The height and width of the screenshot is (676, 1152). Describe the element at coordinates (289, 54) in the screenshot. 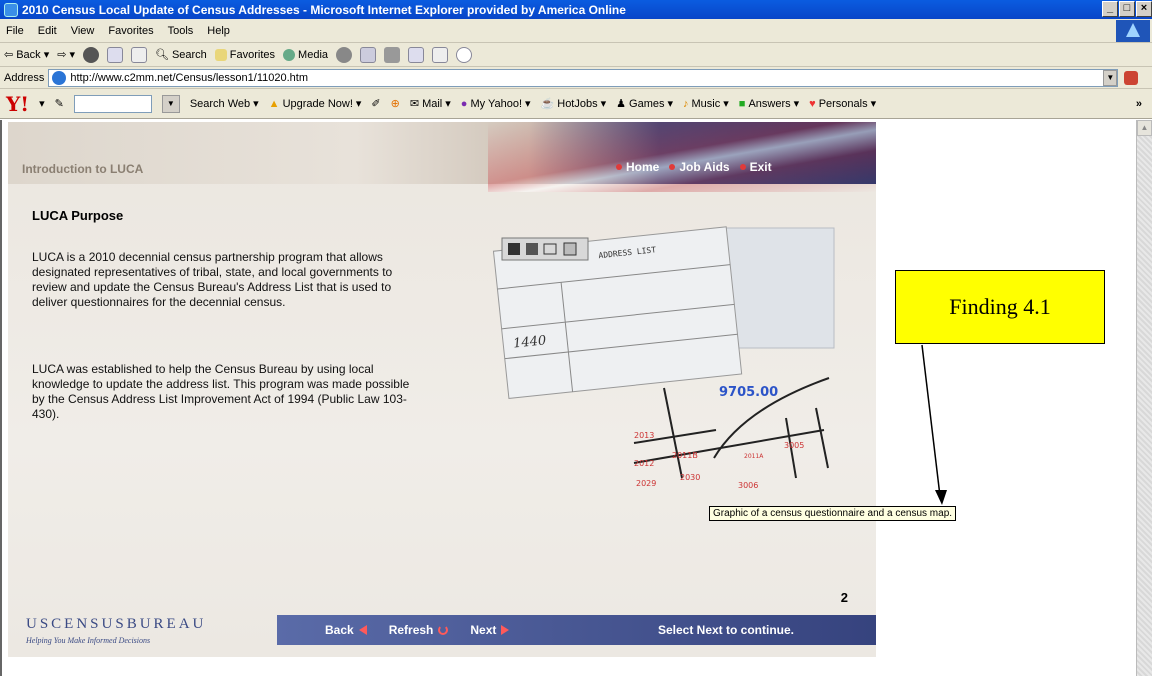

I see `media-icon` at that location.